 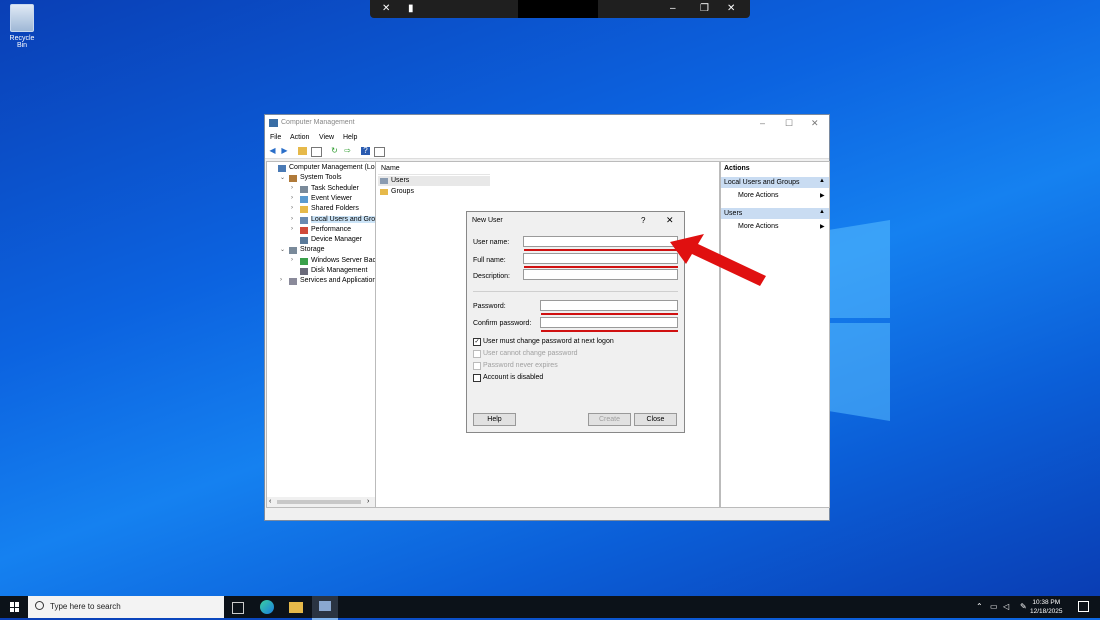 I want to click on volume-icon: ◁, so click(x=1006, y=606).